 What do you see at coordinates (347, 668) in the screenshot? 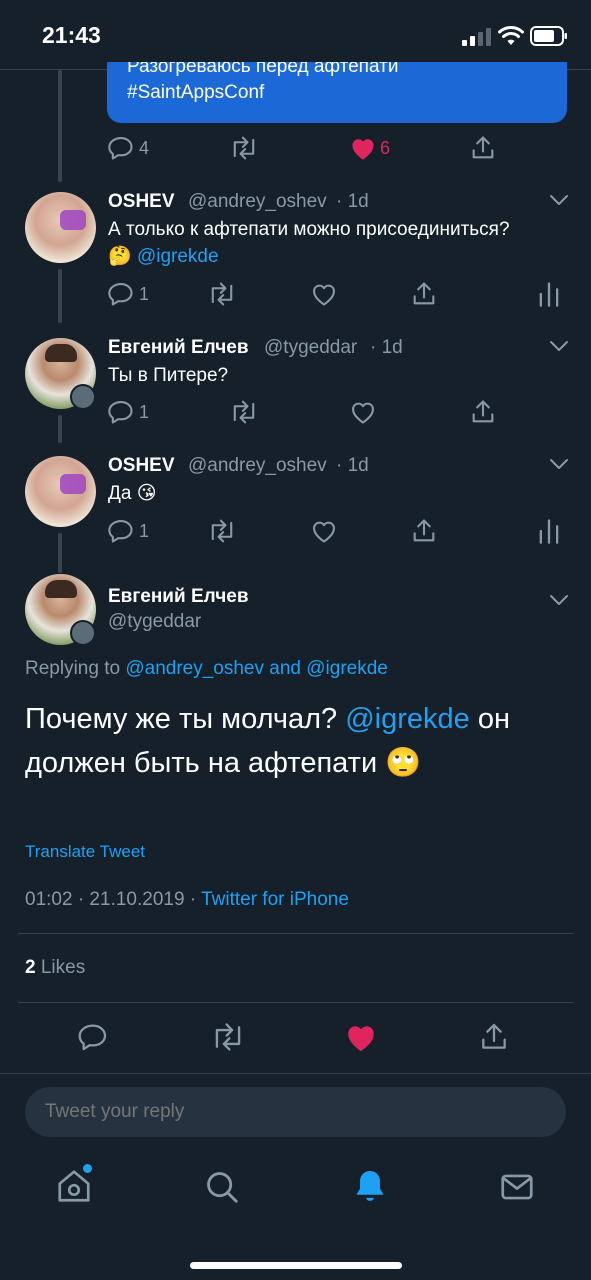
I see `replying-to-user-link: @igrekde` at bounding box center [347, 668].